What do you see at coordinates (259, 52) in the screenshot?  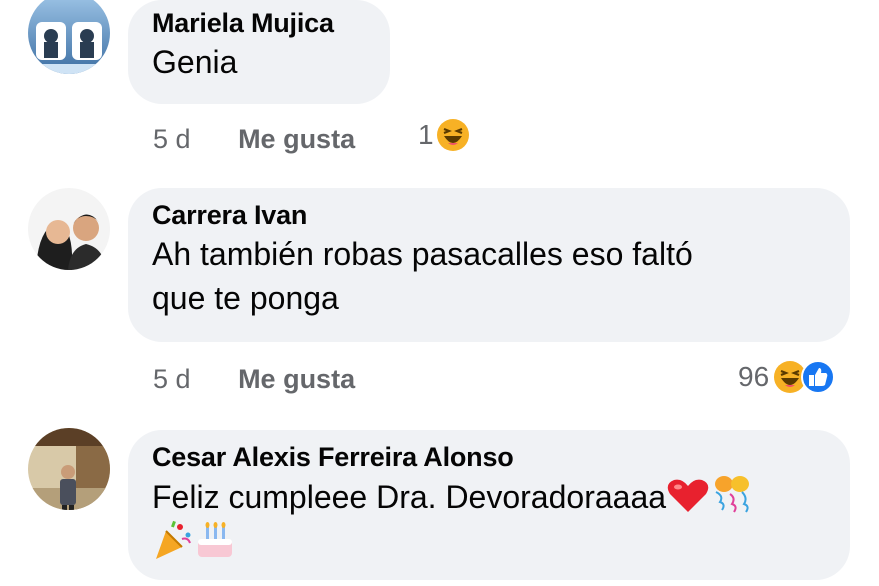 I see `comment-bubble: Mariela Mujica Genia` at bounding box center [259, 52].